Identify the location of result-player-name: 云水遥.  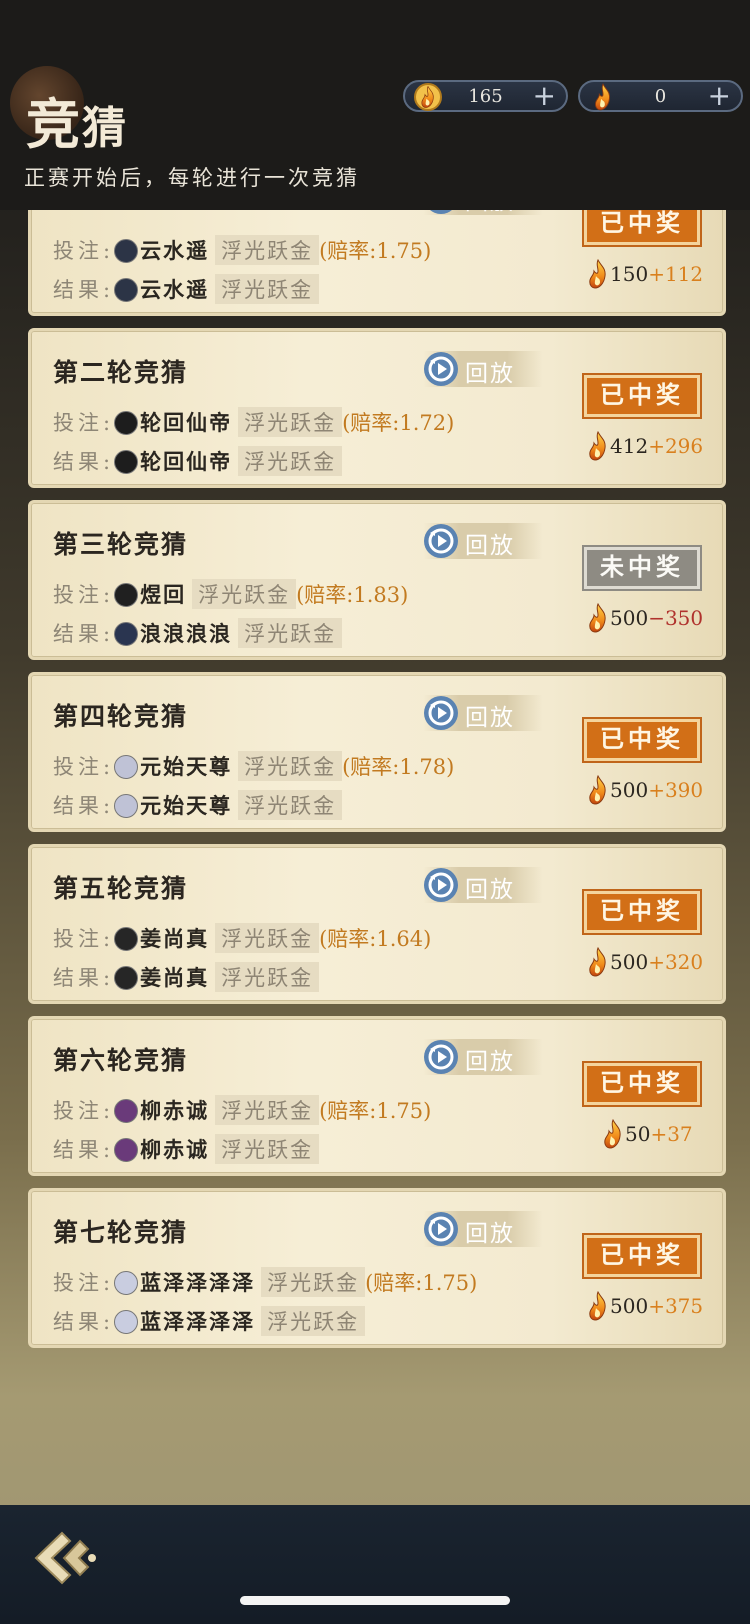
(175, 289).